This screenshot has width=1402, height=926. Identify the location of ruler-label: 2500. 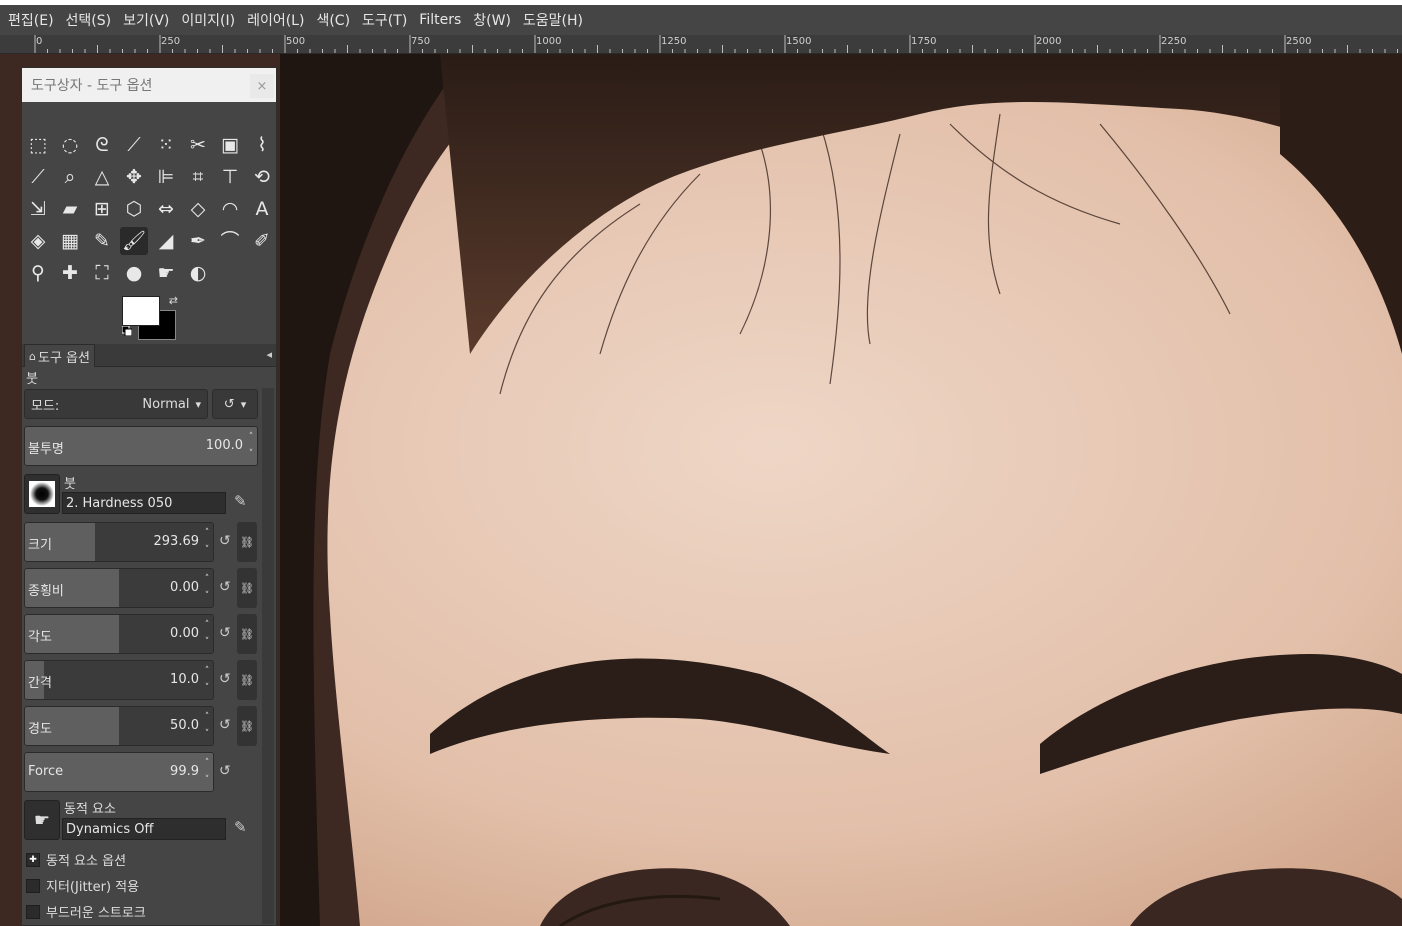
(1299, 41).